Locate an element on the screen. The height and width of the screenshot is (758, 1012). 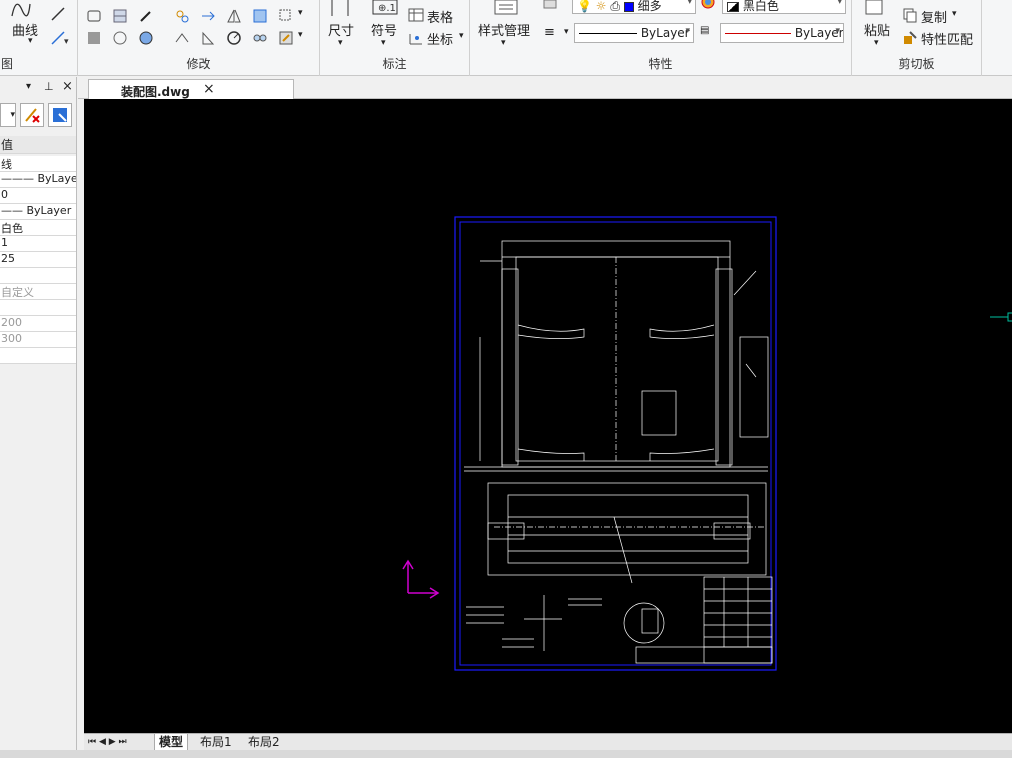
tab-model: 模型 is located at coordinates (171, 742).